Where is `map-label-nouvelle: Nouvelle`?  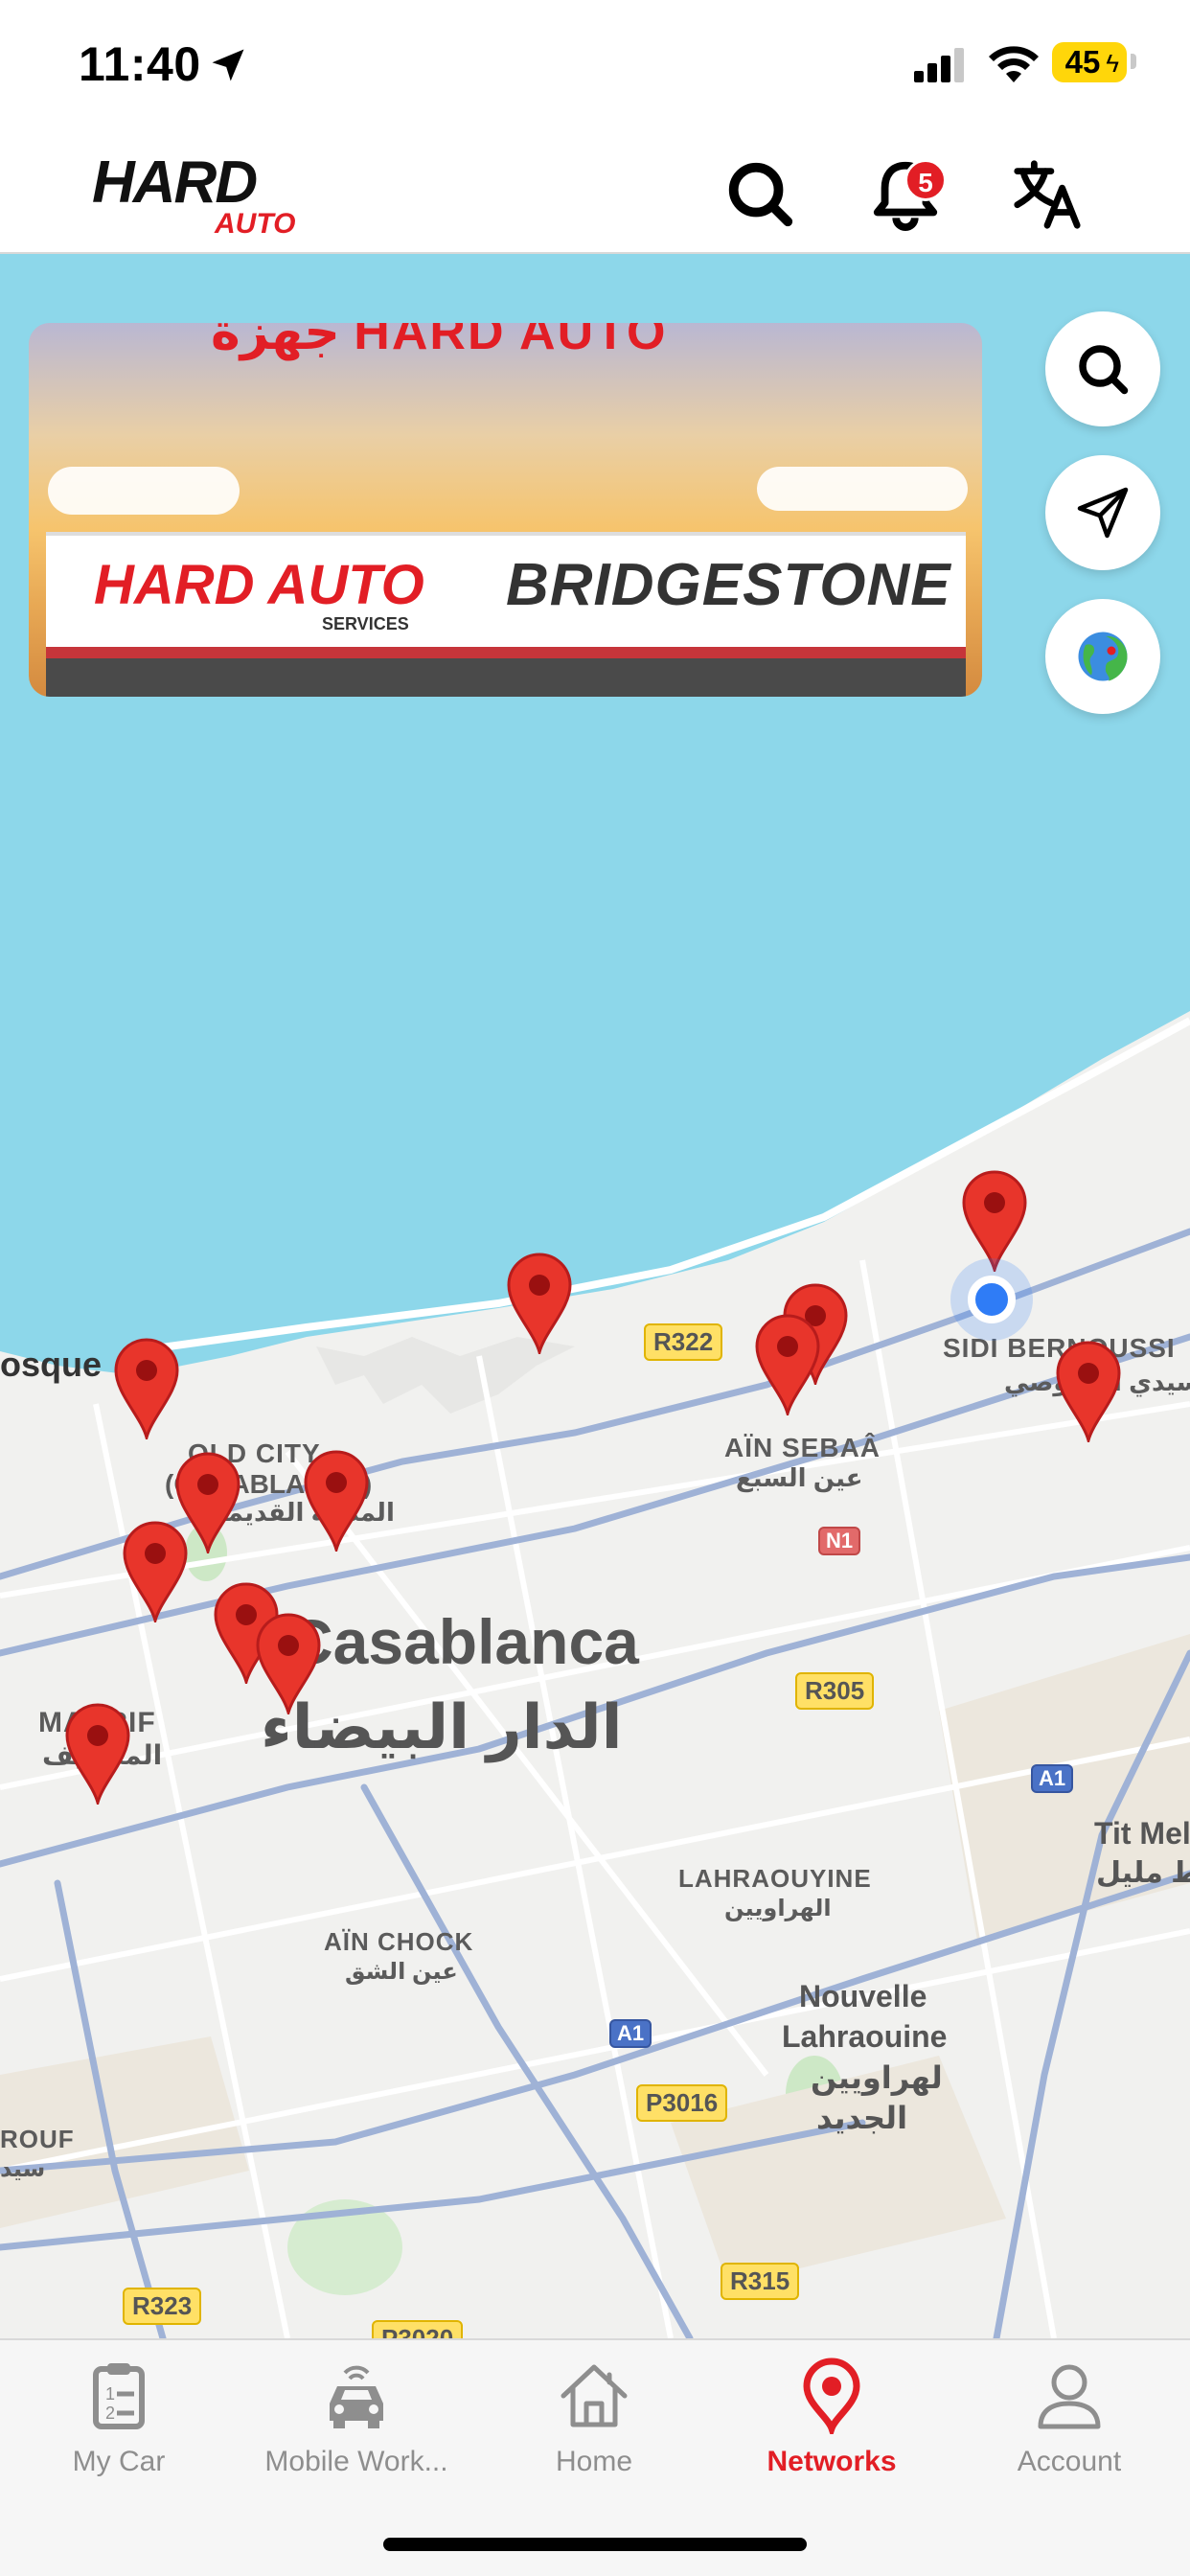
map-label-nouvelle: Nouvelle is located at coordinates (863, 1996).